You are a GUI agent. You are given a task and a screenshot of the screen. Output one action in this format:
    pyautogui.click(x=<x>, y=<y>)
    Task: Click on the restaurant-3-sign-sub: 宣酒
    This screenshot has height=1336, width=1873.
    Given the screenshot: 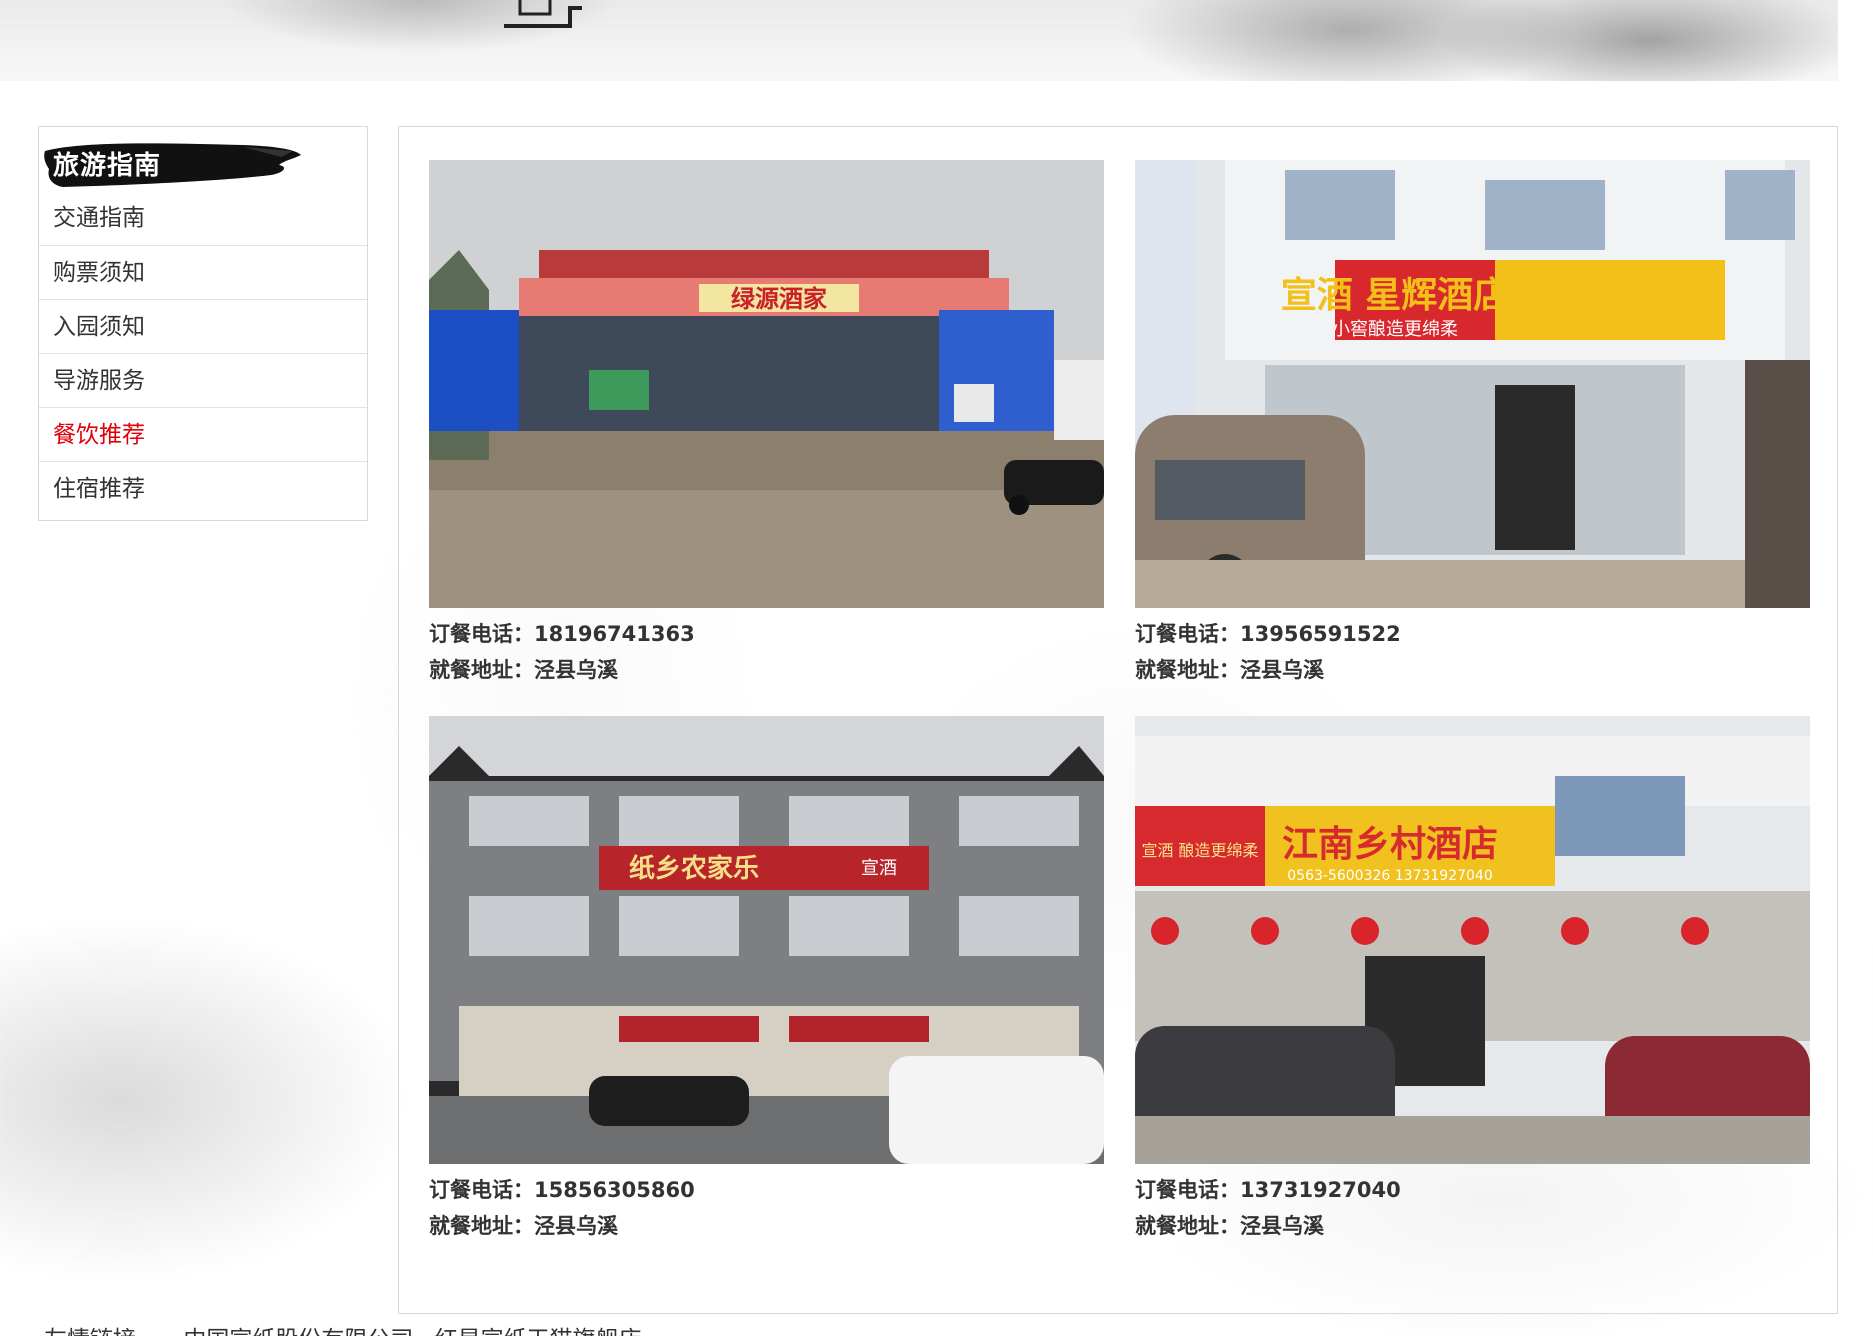 What is the action you would take?
    pyautogui.click(x=879, y=868)
    